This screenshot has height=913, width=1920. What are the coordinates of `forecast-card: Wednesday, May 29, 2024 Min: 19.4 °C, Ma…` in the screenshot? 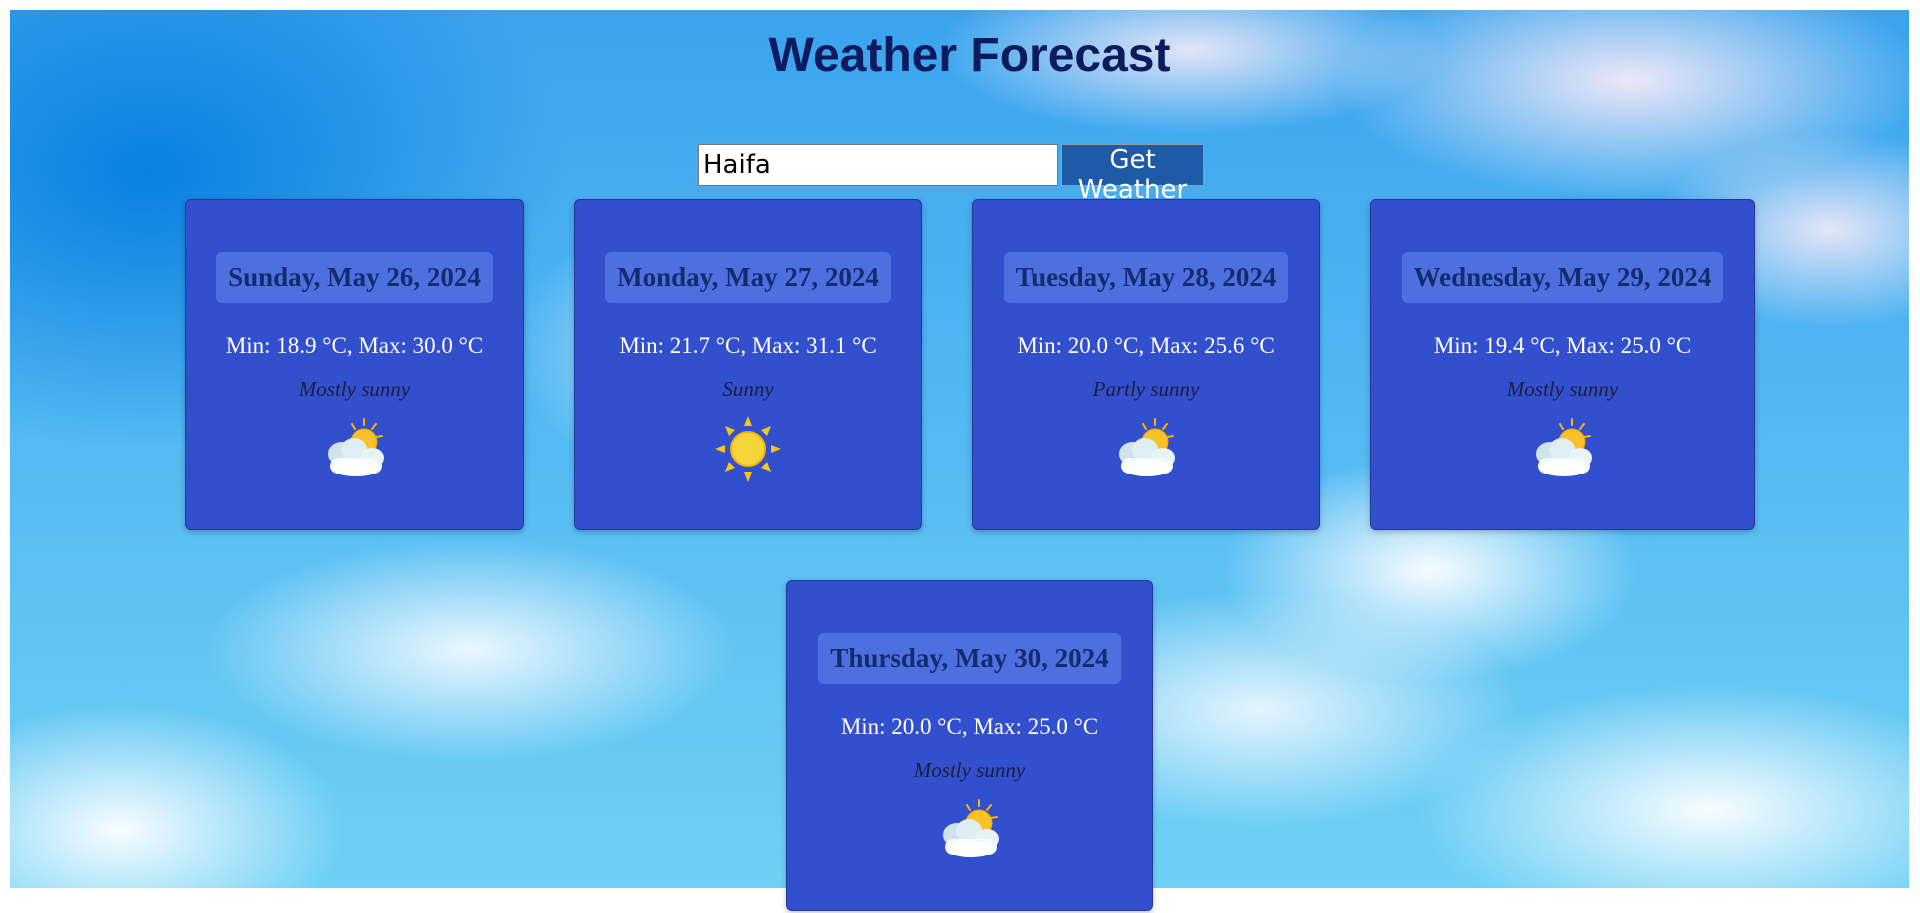 It's located at (1562, 364).